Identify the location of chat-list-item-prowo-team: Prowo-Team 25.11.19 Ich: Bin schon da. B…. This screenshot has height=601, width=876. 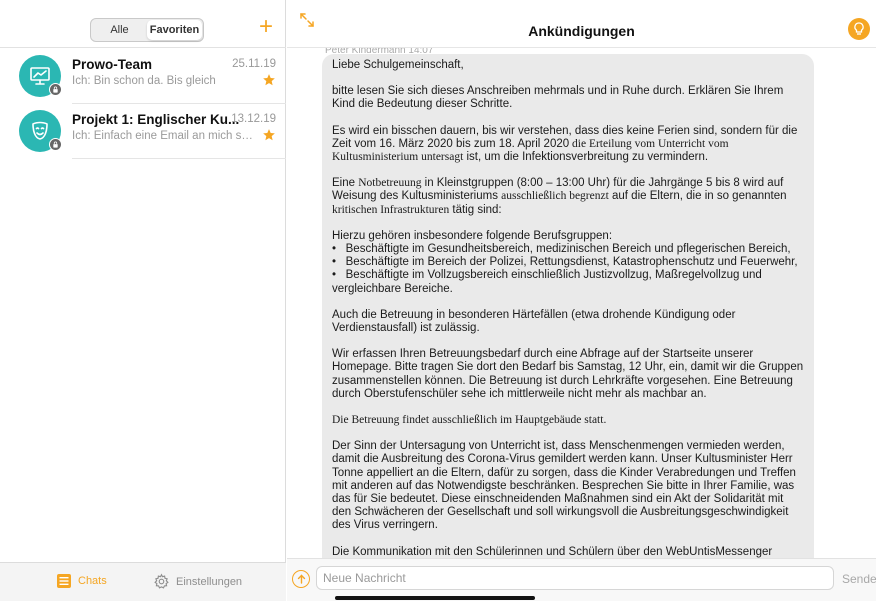
(143, 78).